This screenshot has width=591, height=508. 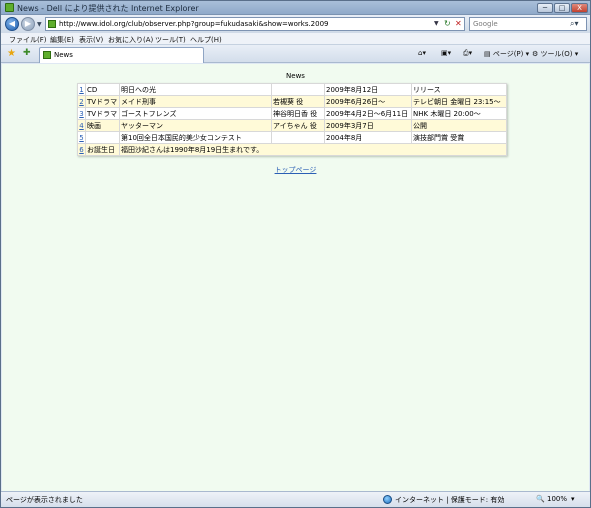 What do you see at coordinates (562, 8) in the screenshot?
I see `maximize-button: □` at bounding box center [562, 8].